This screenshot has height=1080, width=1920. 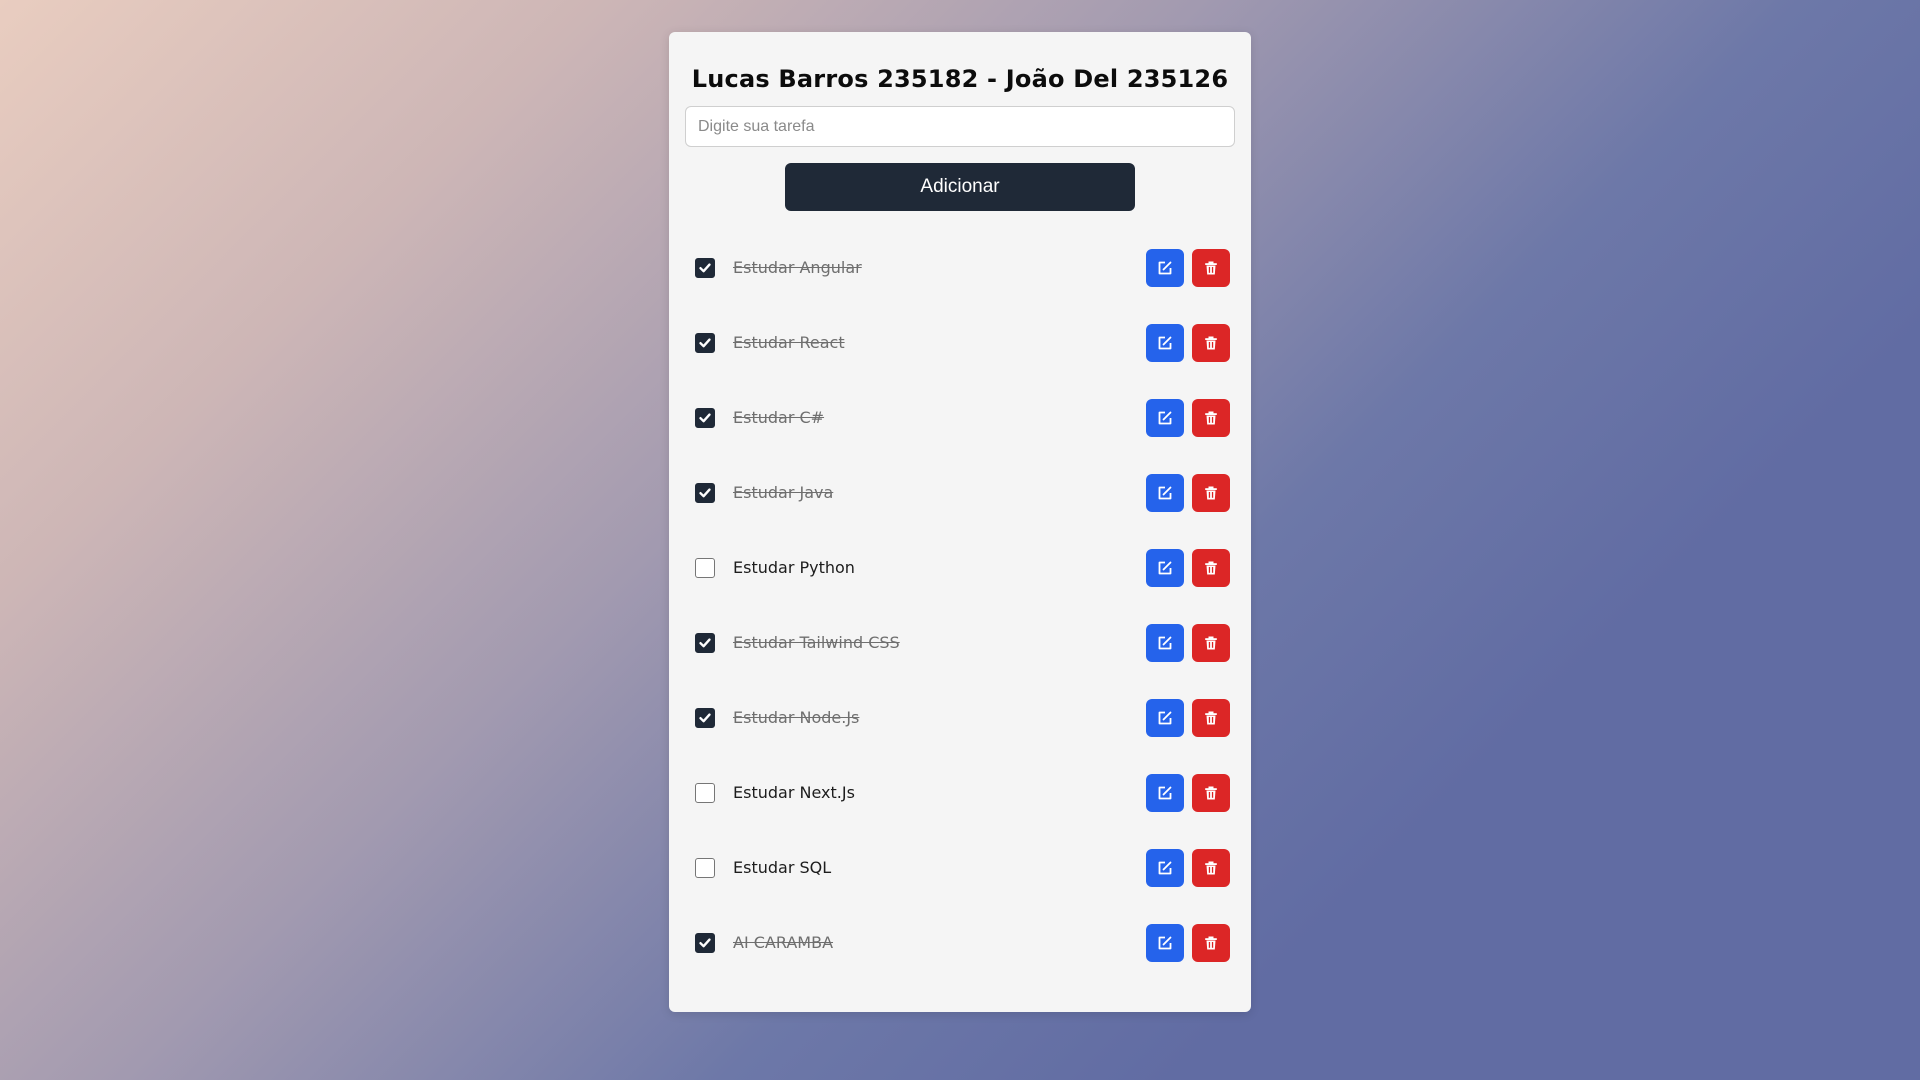 What do you see at coordinates (797, 267) in the screenshot?
I see `task-label: Estudar Angular` at bounding box center [797, 267].